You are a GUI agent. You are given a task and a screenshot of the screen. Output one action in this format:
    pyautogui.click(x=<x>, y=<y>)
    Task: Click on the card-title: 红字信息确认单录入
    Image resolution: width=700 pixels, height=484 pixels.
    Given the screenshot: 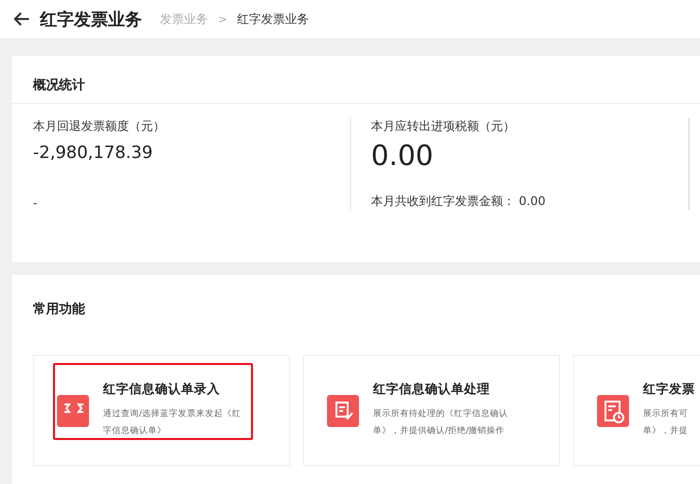 What is the action you would take?
    pyautogui.click(x=162, y=389)
    